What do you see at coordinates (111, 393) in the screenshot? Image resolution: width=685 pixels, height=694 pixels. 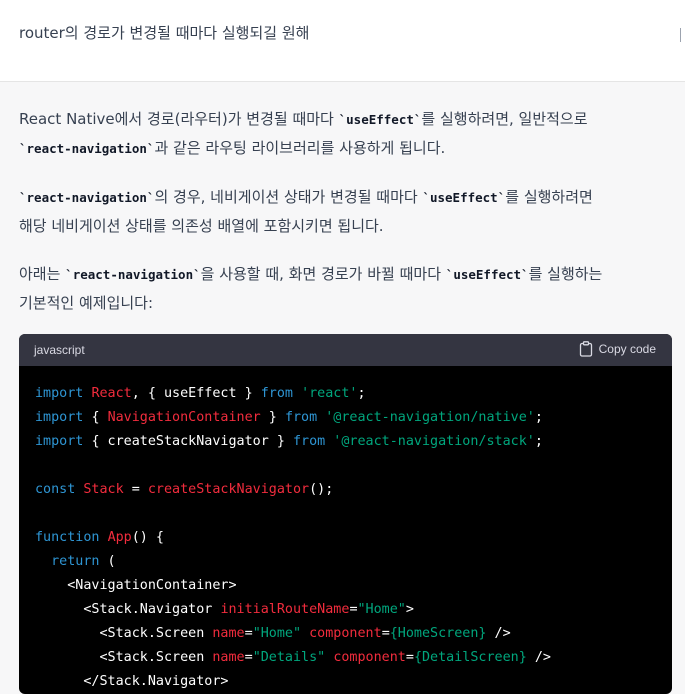 I see `code-token: React` at bounding box center [111, 393].